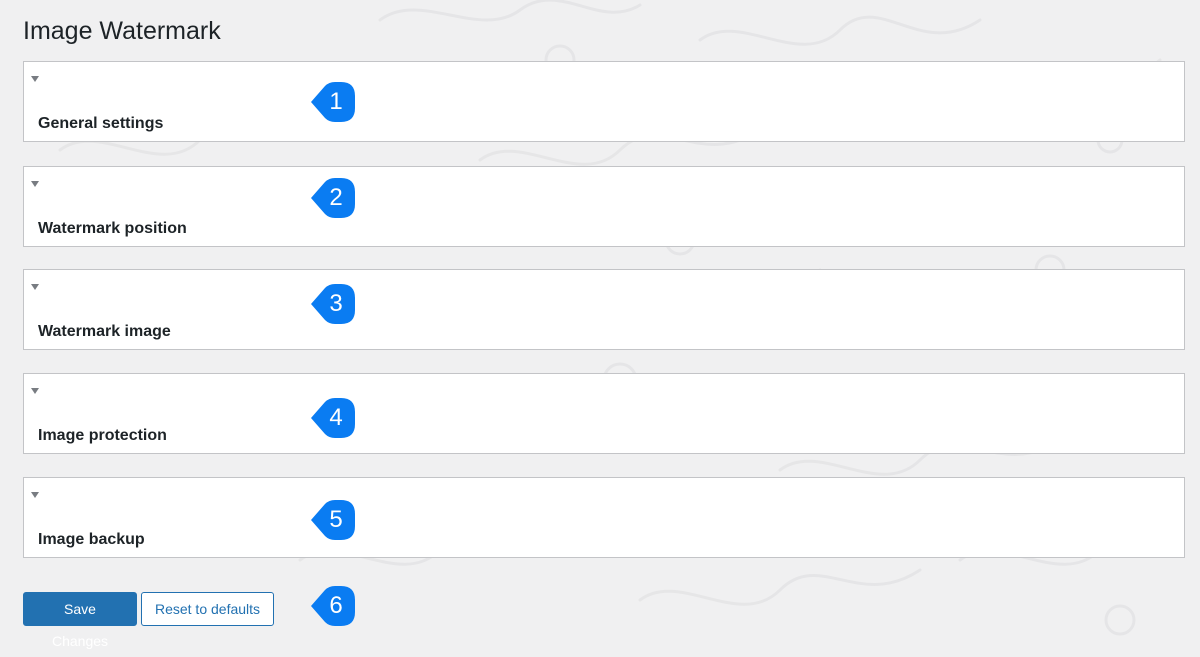  What do you see at coordinates (336, 197) in the screenshot?
I see `badge-number: 2` at bounding box center [336, 197].